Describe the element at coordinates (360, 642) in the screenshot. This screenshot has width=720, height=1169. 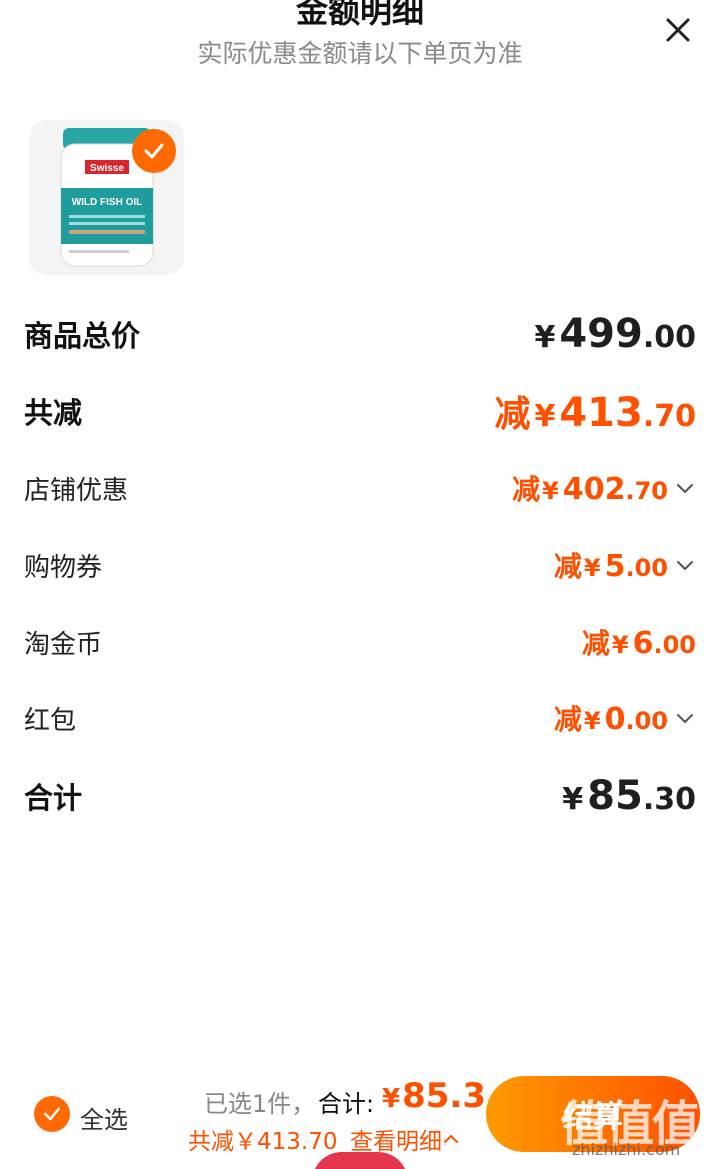
I see `row-taojin-coin: 淘金币 减 ¥ 6 .00` at that location.